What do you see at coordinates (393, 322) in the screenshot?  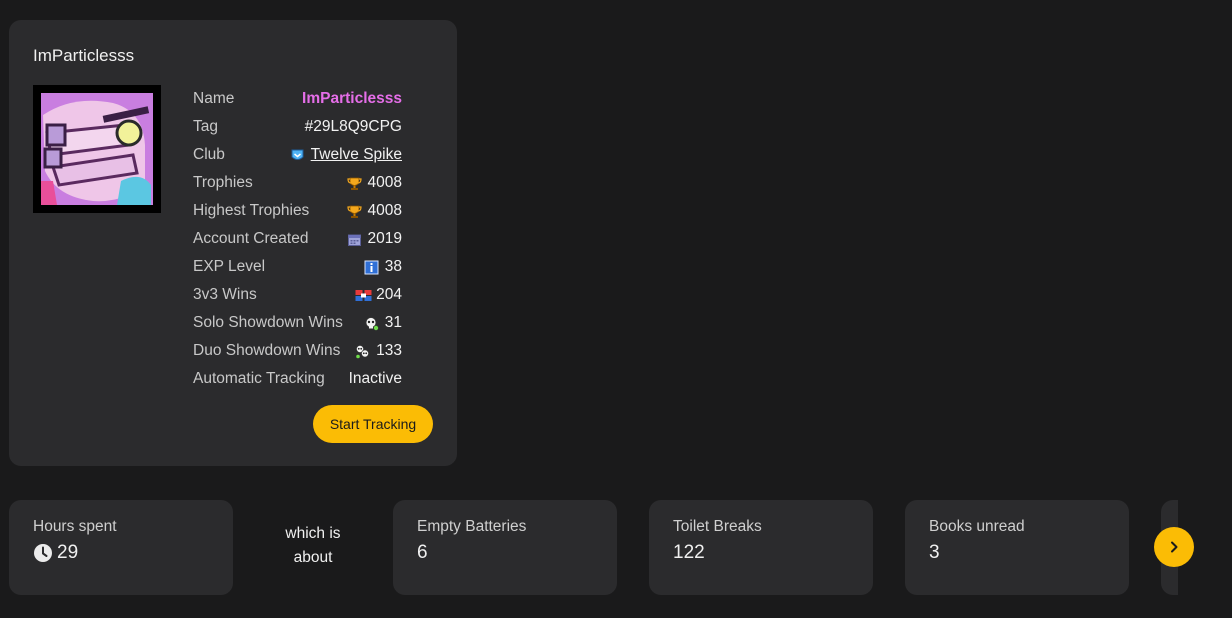 I see `solo-showdown-wins-value: 31` at bounding box center [393, 322].